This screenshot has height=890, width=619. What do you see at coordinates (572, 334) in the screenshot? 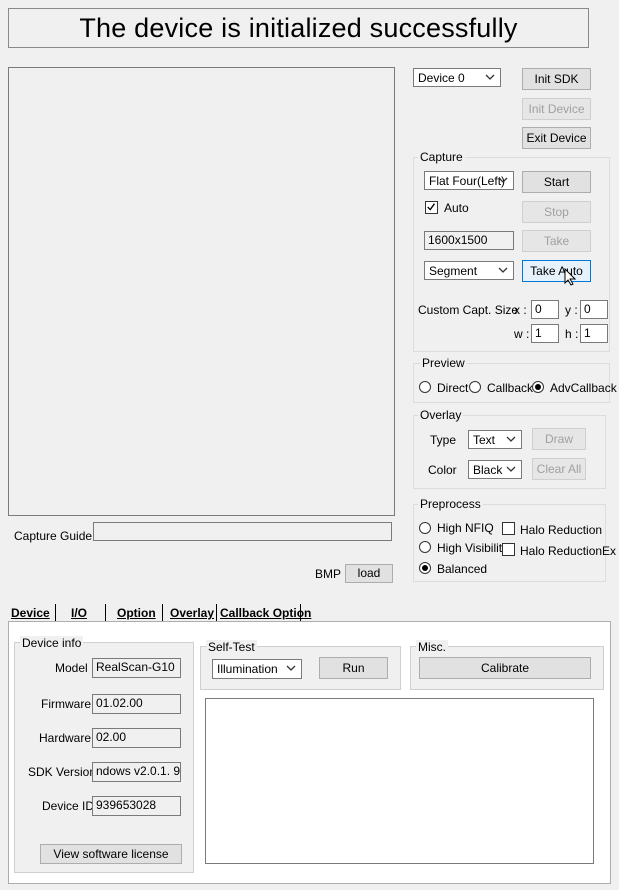
I see `h-label: h :` at bounding box center [572, 334].